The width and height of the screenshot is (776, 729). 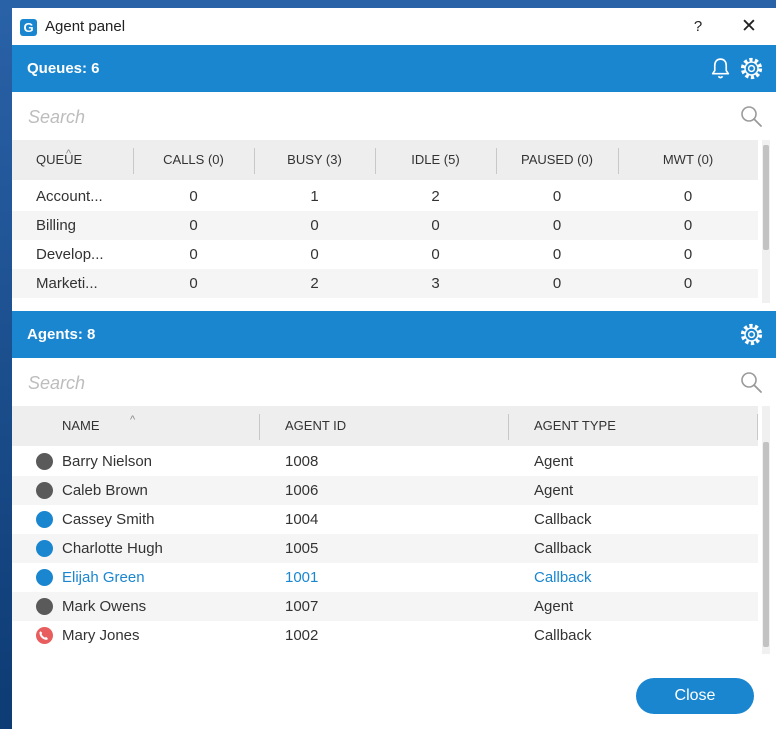 I want to click on bell-icon, so click(x=720, y=68).